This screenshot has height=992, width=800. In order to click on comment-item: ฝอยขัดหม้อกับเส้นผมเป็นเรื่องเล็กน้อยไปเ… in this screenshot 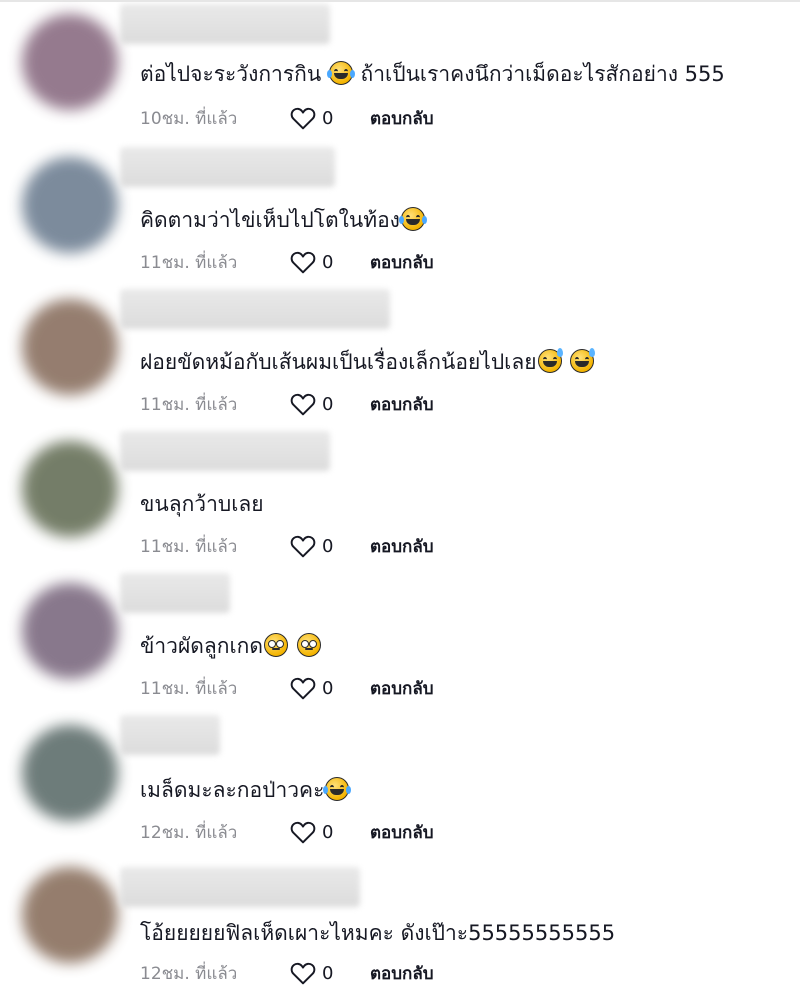, I will do `click(400, 356)`.